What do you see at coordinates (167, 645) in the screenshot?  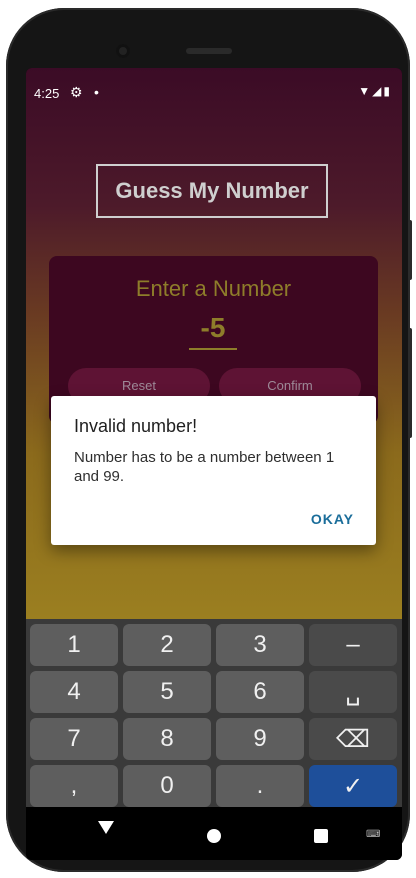 I see `key-2: 2` at bounding box center [167, 645].